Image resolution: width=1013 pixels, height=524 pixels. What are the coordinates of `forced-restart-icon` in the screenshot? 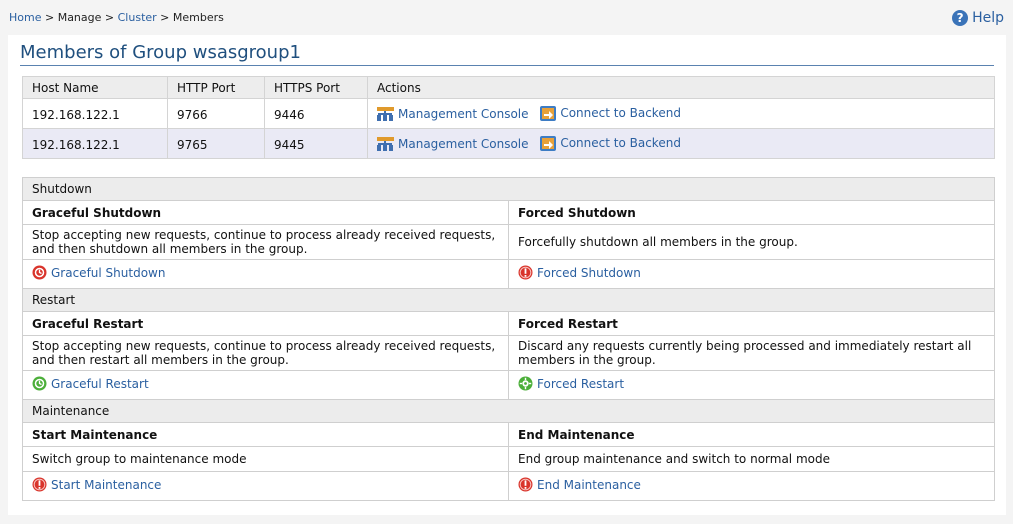 It's located at (525, 383).